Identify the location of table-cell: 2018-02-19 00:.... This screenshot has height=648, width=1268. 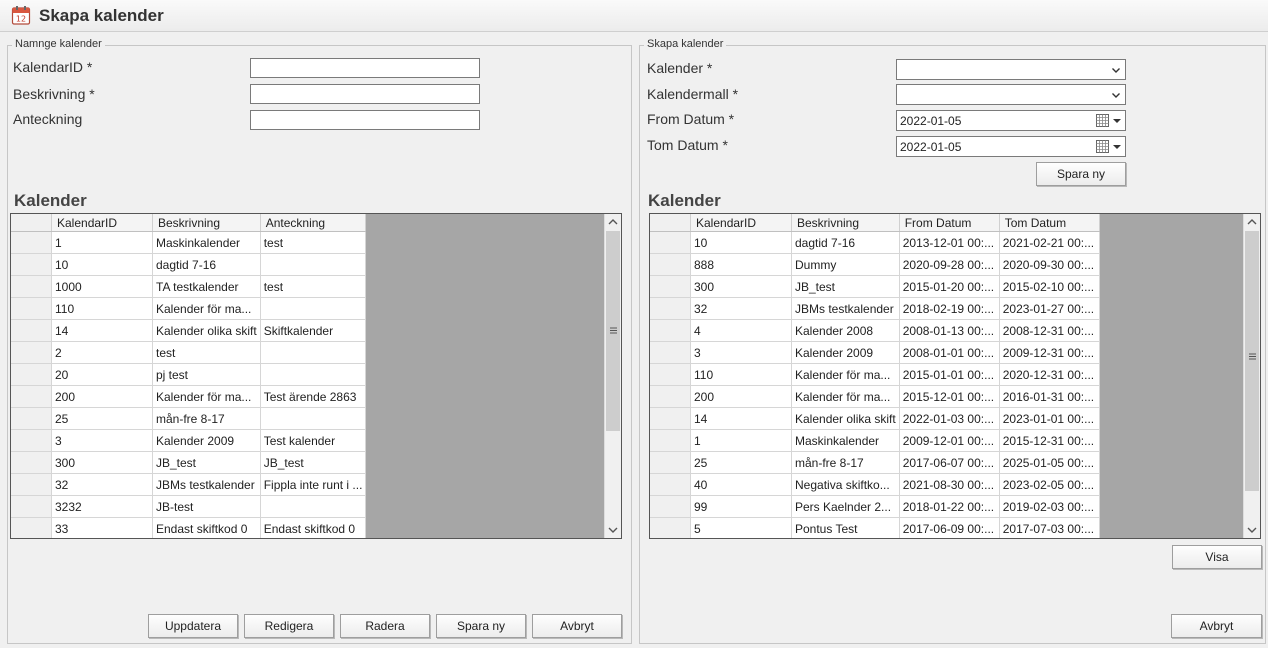
(949, 308).